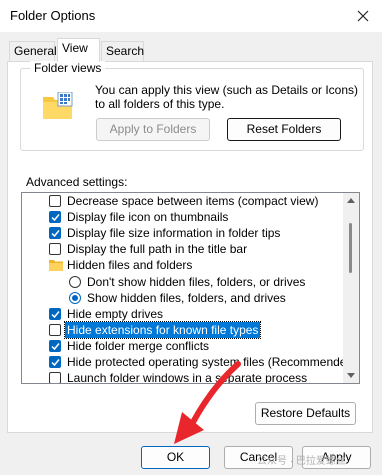 This screenshot has width=382, height=475. Describe the element at coordinates (191, 16) in the screenshot. I see `title-bar: Folder Options` at that location.